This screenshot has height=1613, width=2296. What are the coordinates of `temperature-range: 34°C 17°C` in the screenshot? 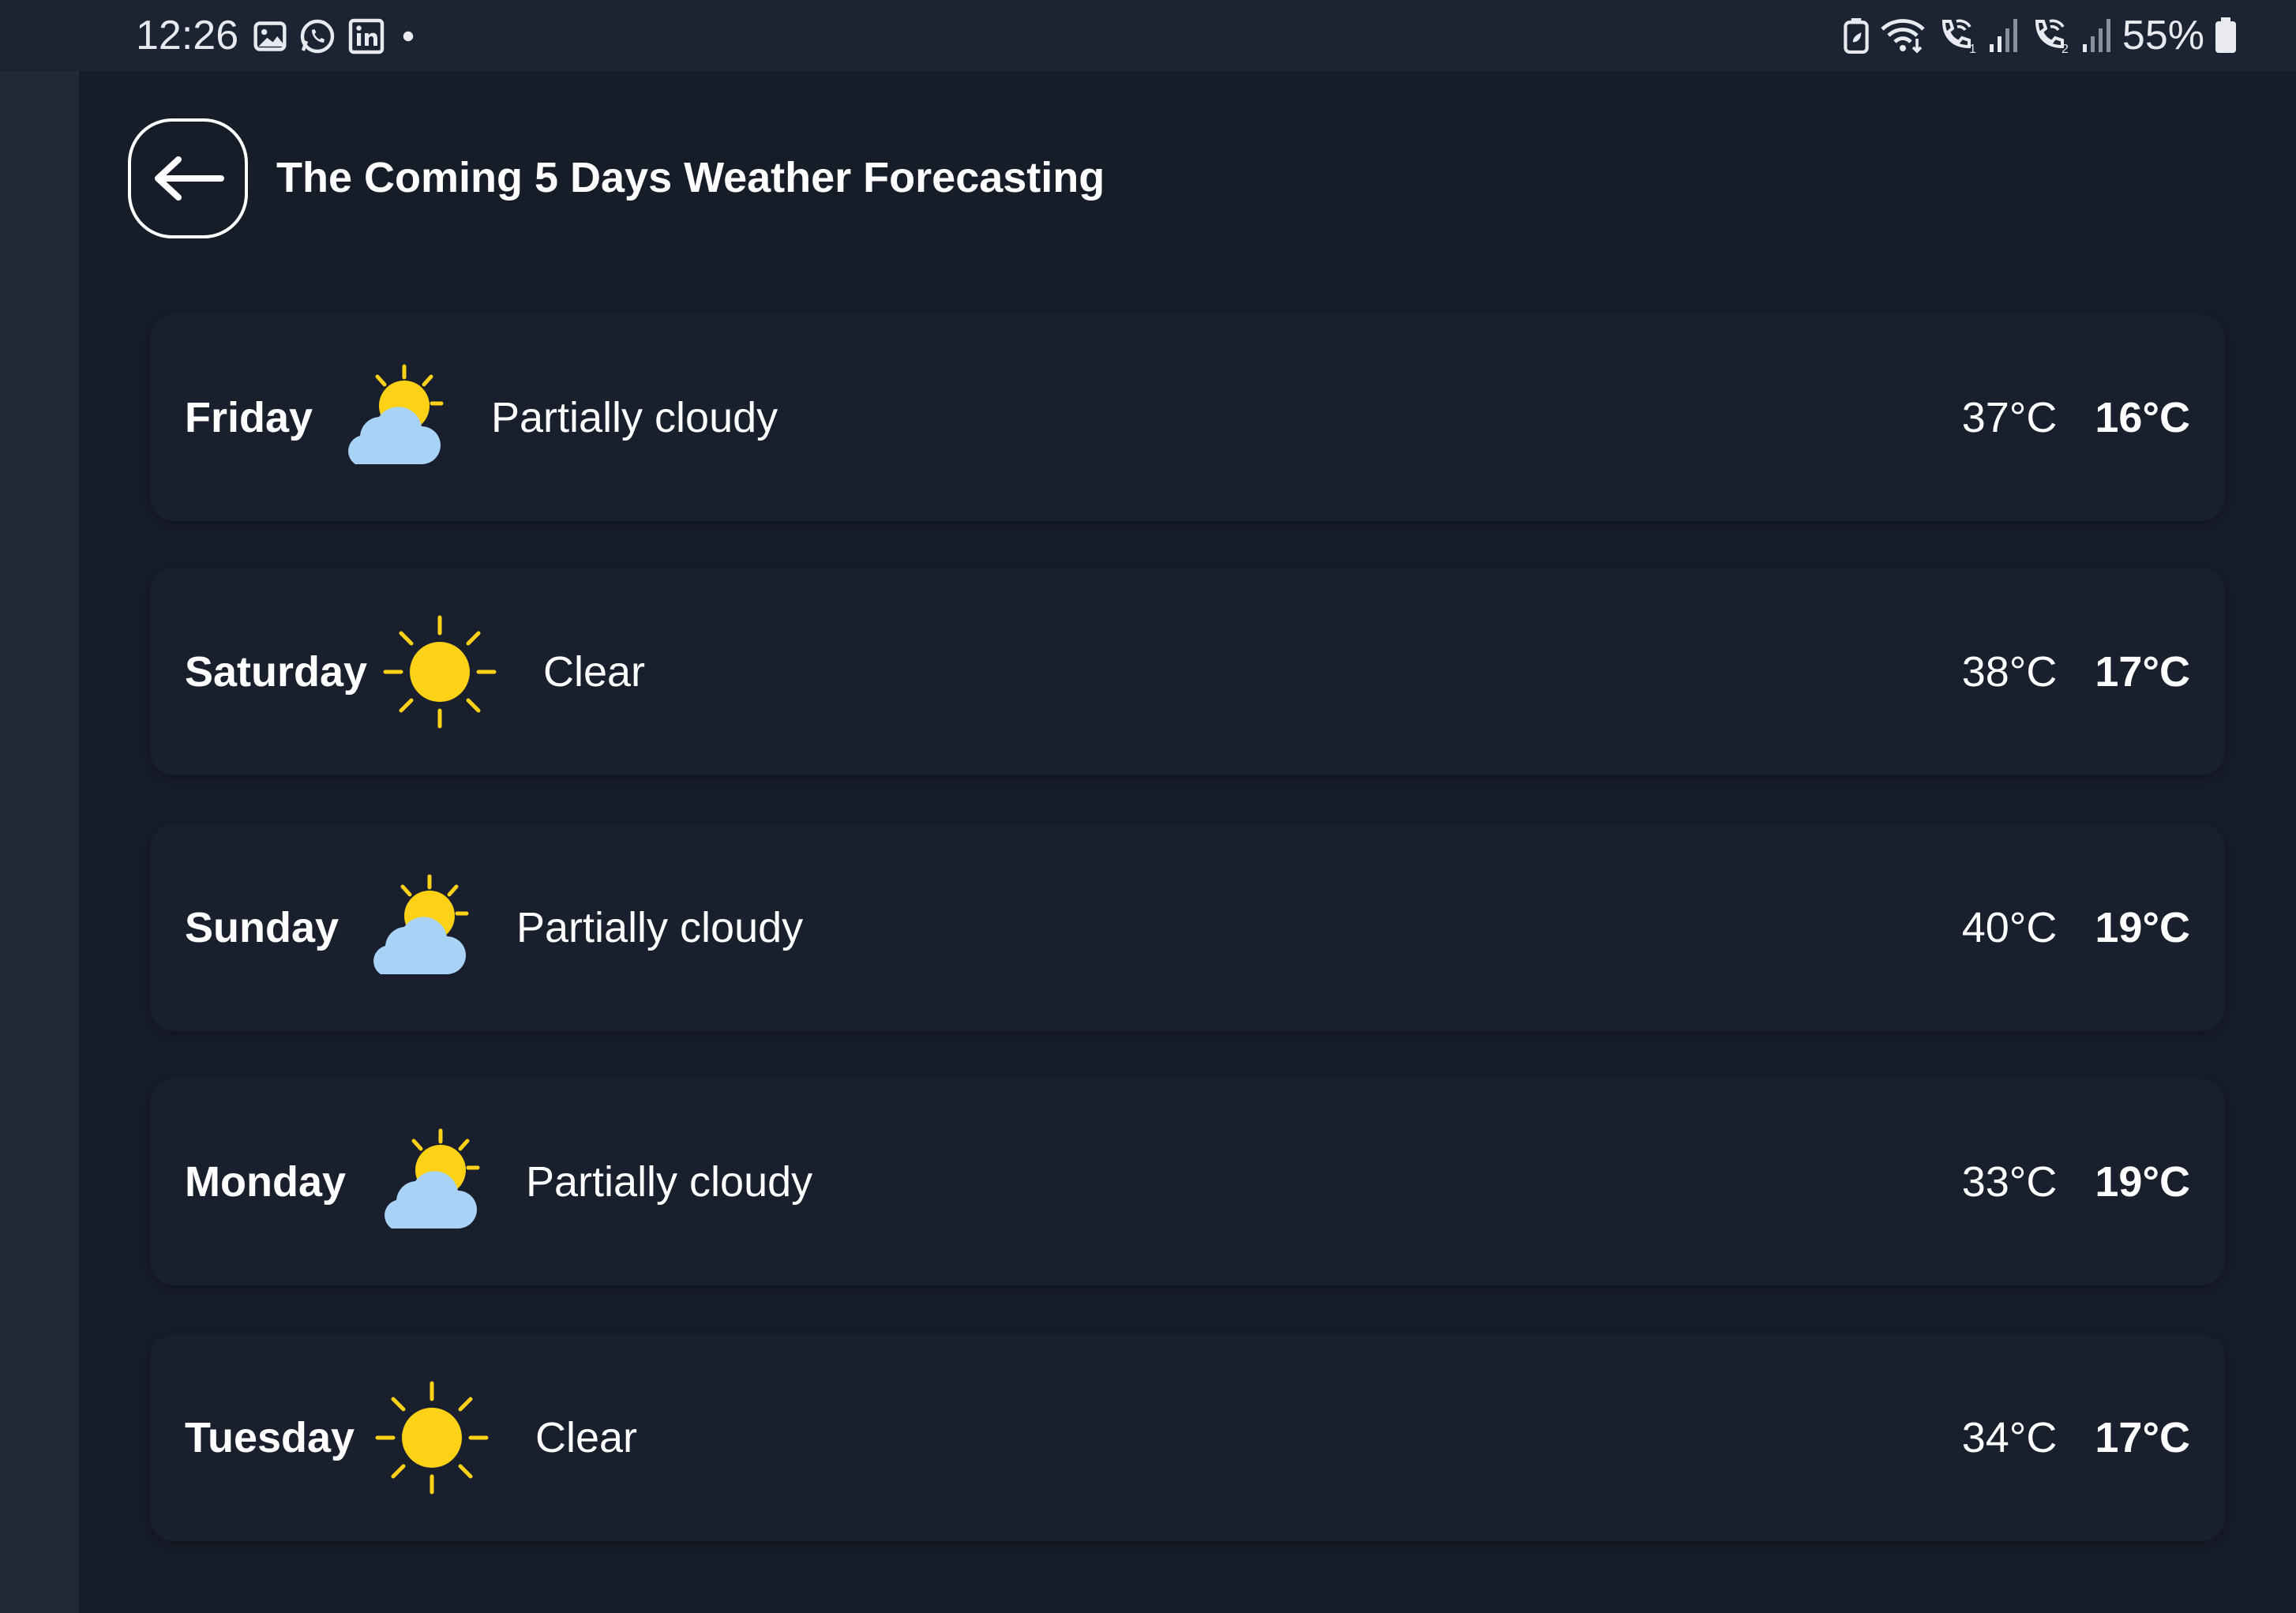 It's located at (2076, 1437).